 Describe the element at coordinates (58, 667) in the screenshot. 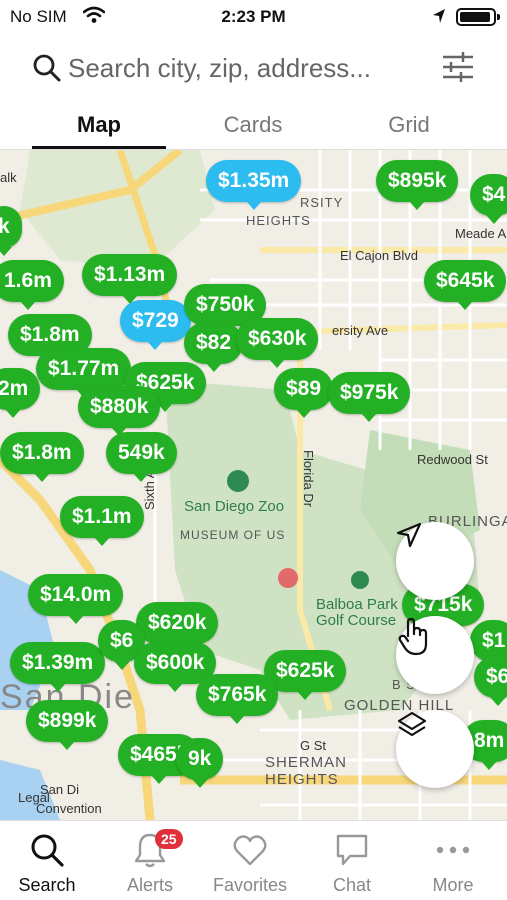

I see `price-pin: $1.39m` at that location.